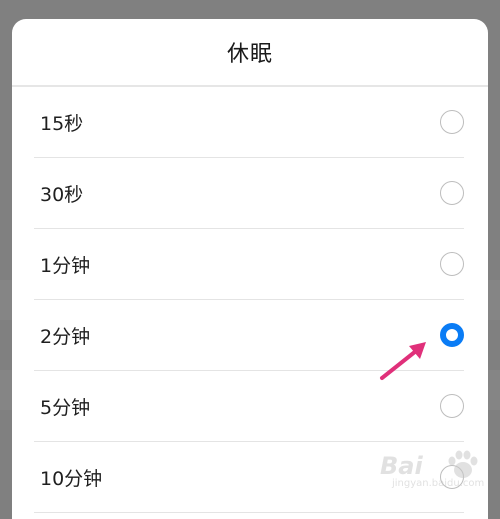 Image resolution: width=500 pixels, height=519 pixels. I want to click on dialog-title: 休眠, so click(249, 54).